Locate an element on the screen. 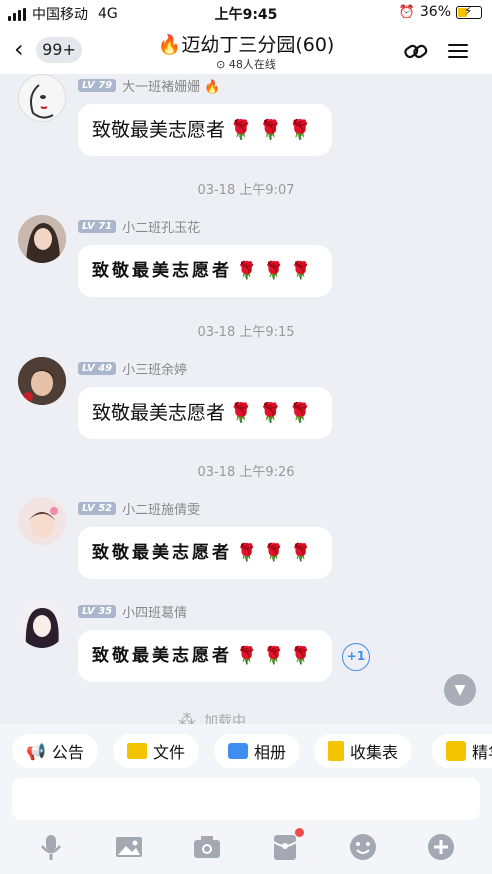  quick-action-files: 文件 is located at coordinates (156, 751).